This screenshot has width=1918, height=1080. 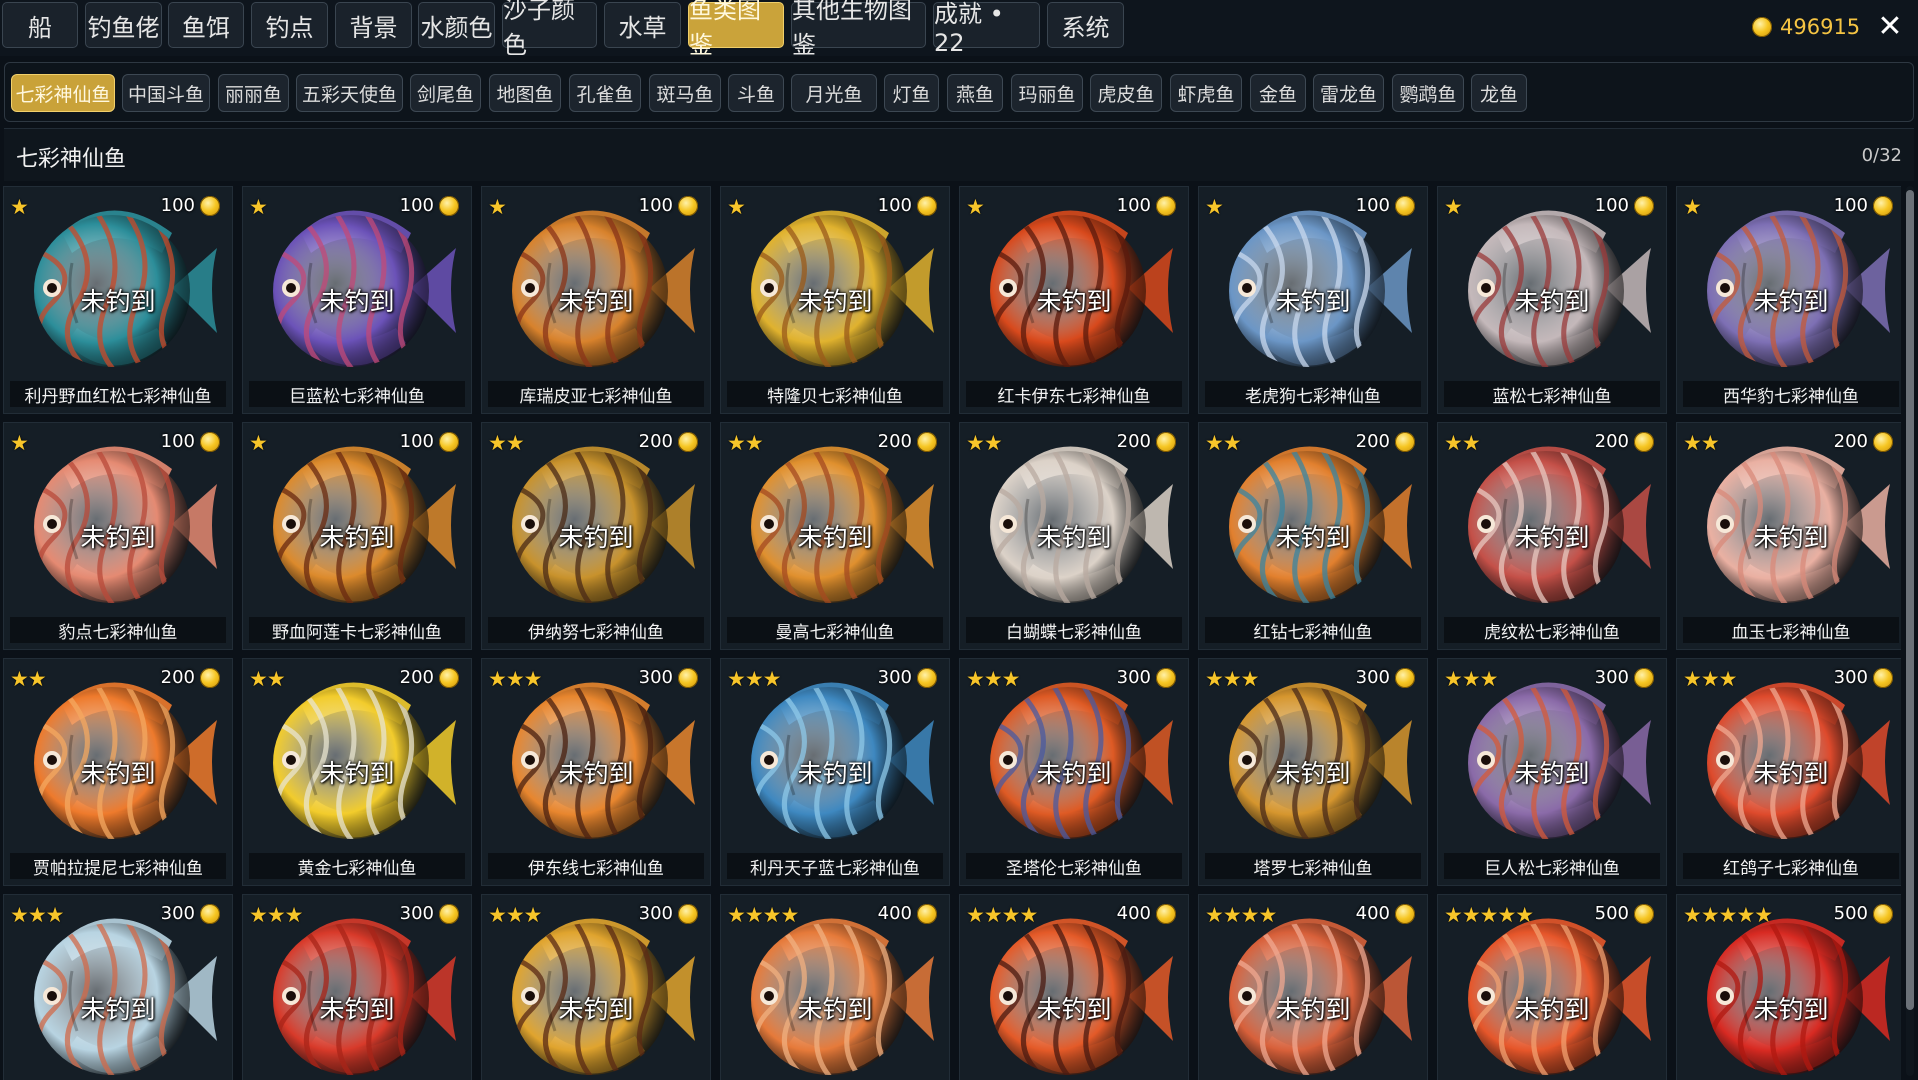 What do you see at coordinates (642, 25) in the screenshot?
I see `tab-aquatic-plants: 水草` at bounding box center [642, 25].